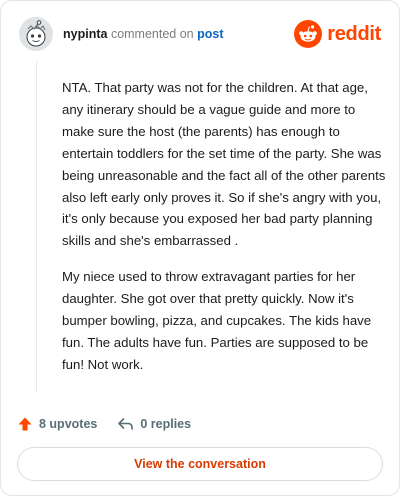 The width and height of the screenshot is (400, 496). What do you see at coordinates (126, 424) in the screenshot?
I see `reply-arrow-icon` at bounding box center [126, 424].